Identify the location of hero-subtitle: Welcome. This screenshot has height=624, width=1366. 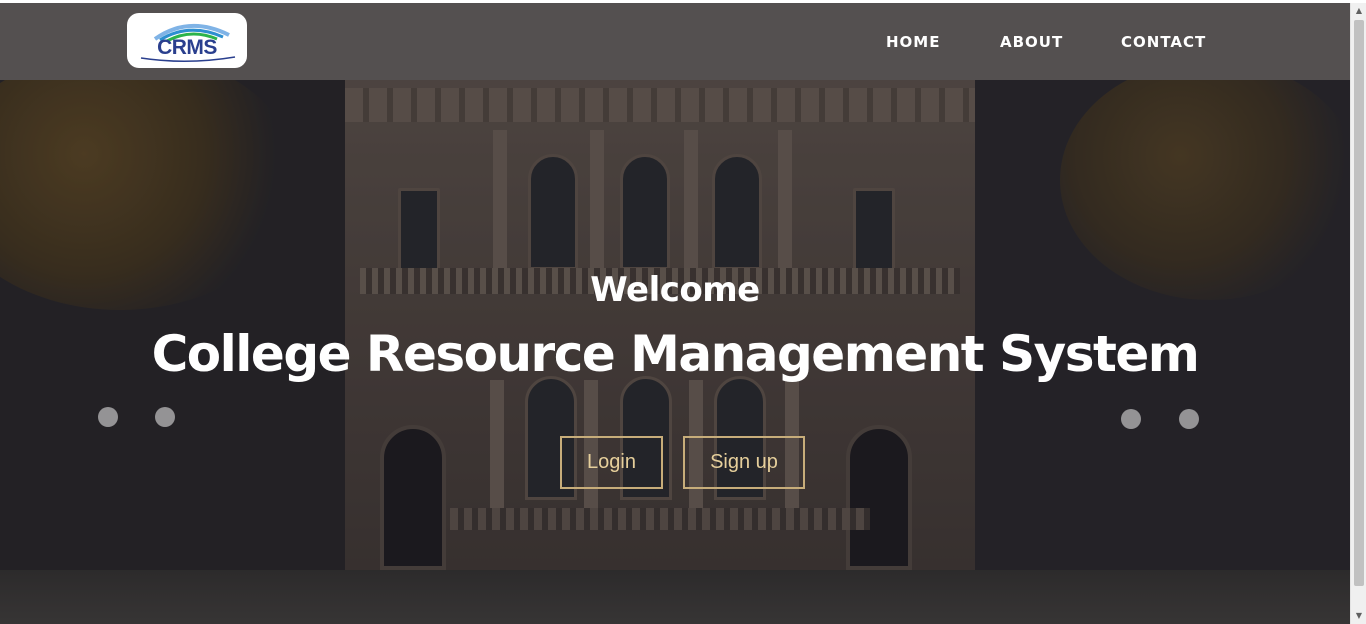
(675, 290).